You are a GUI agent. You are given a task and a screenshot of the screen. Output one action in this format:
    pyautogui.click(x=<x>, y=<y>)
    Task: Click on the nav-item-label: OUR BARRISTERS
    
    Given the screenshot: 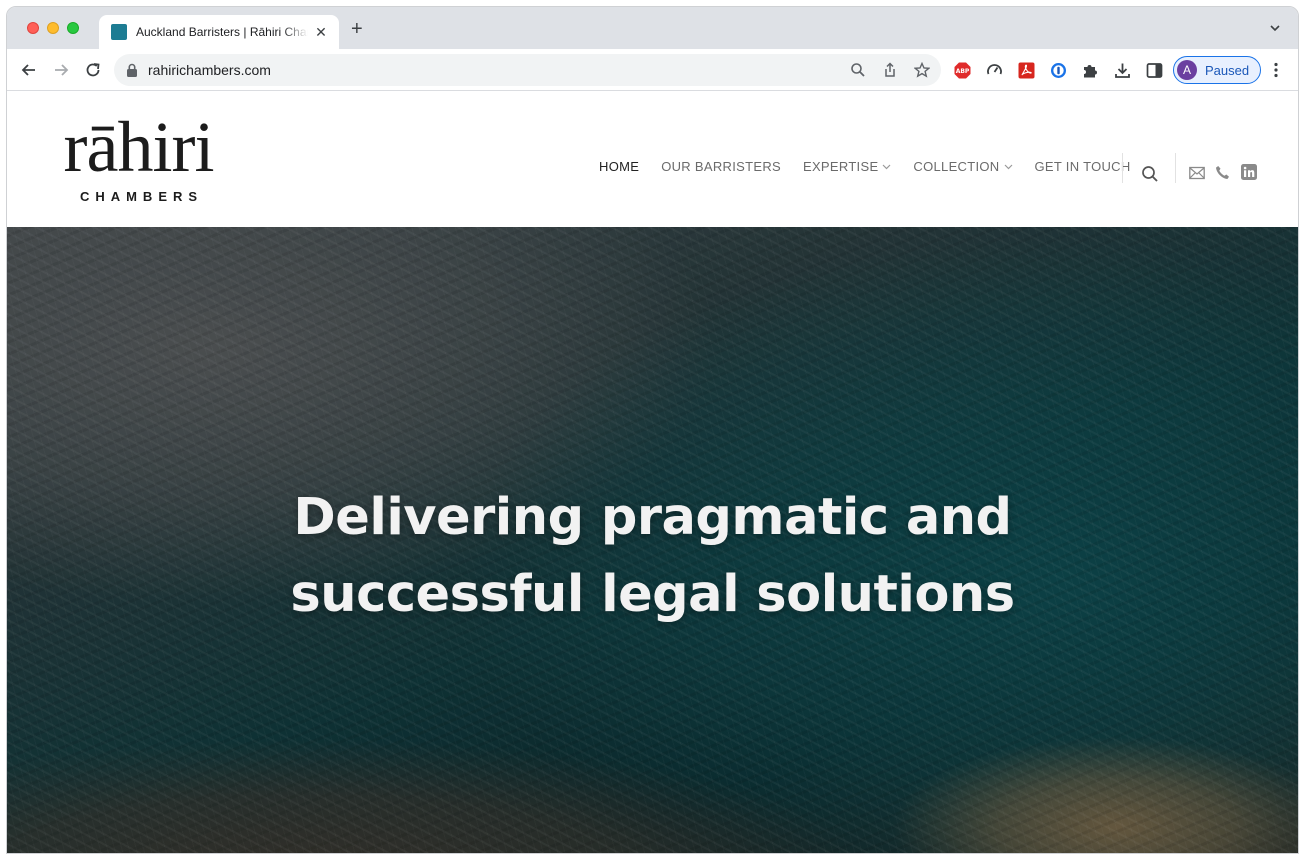 What is the action you would take?
    pyautogui.click(x=721, y=166)
    